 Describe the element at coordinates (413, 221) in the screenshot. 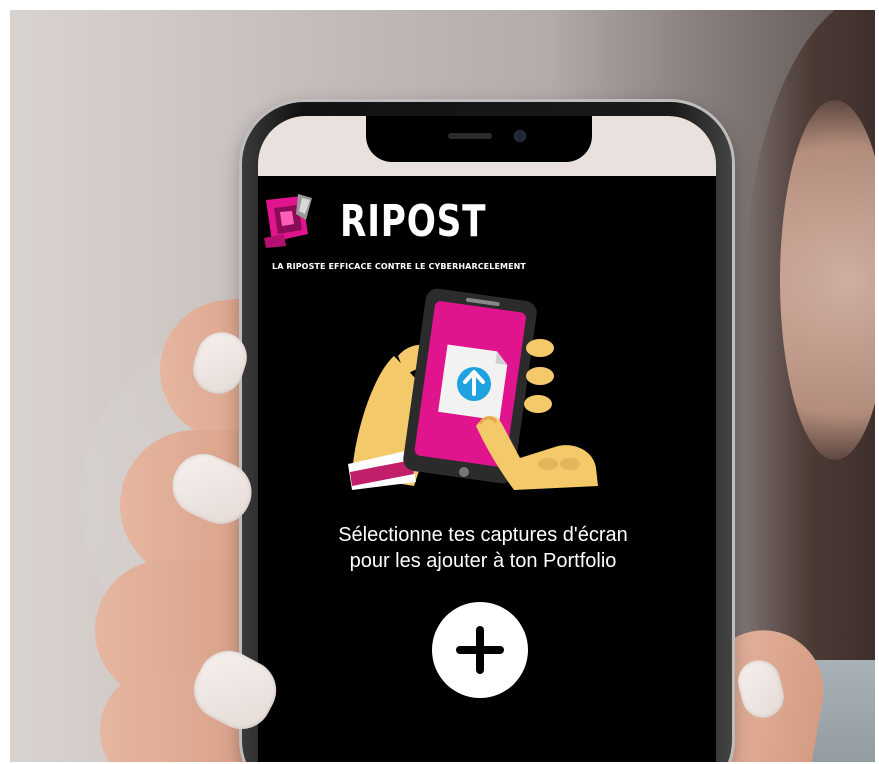

I see `app-title: RIPOST` at that location.